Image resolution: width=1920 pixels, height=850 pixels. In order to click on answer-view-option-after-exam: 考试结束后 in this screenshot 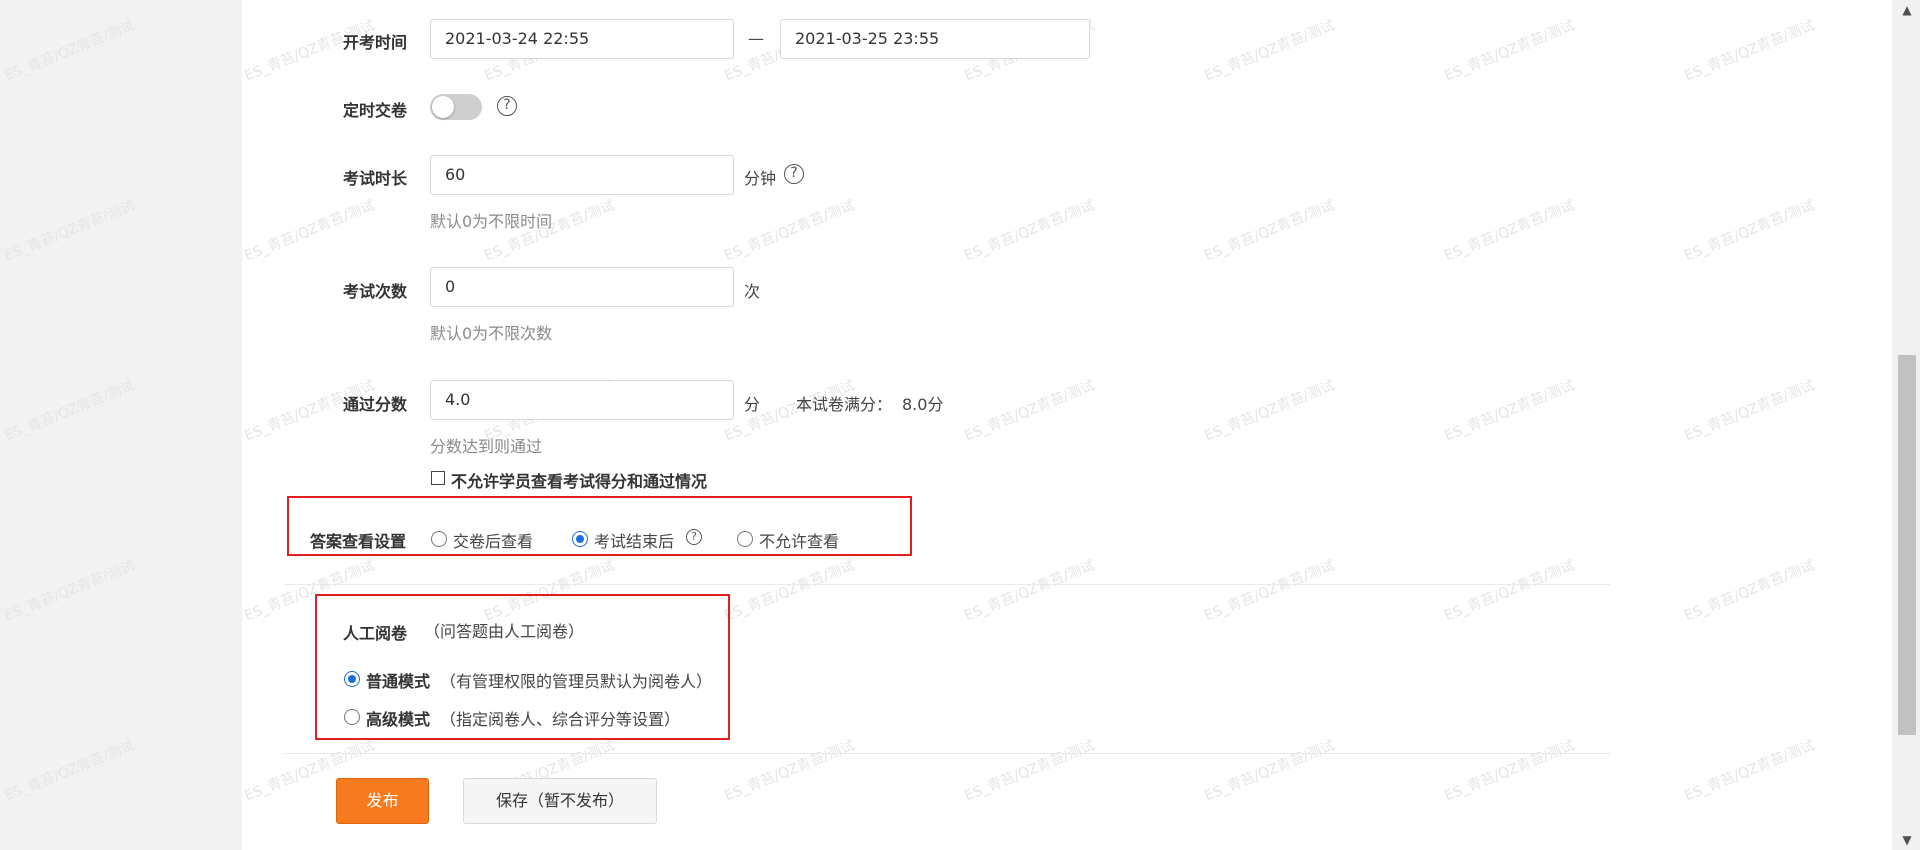, I will do `click(634, 540)`.